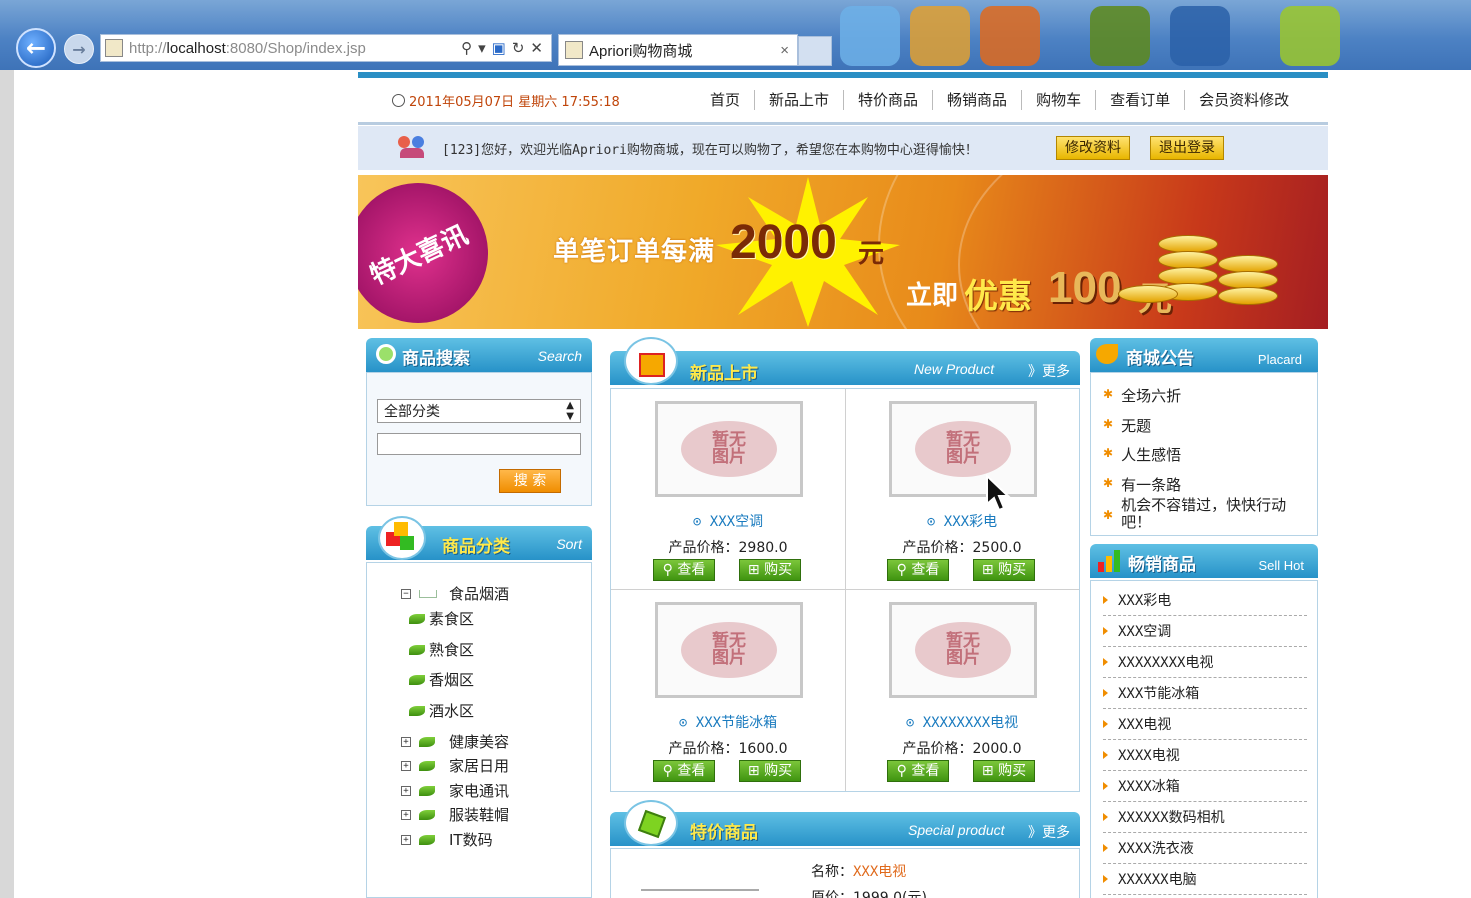 Image resolution: width=1471 pixels, height=898 pixels. Describe the element at coordinates (518, 48) in the screenshot. I see `refresh-icon: ↻` at that location.